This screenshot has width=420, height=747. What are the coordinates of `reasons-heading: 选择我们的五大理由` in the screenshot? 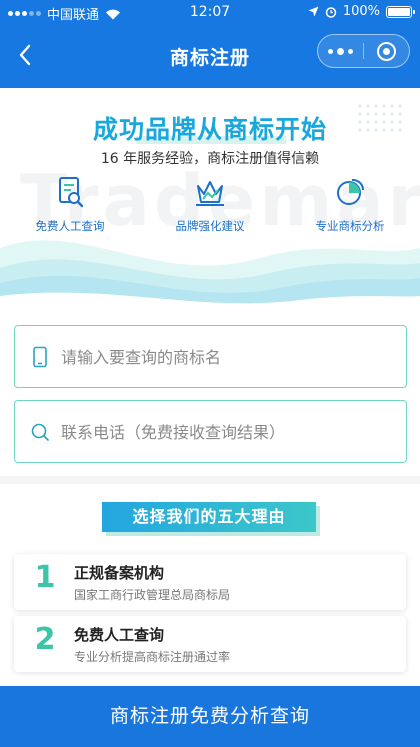 It's located at (209, 517).